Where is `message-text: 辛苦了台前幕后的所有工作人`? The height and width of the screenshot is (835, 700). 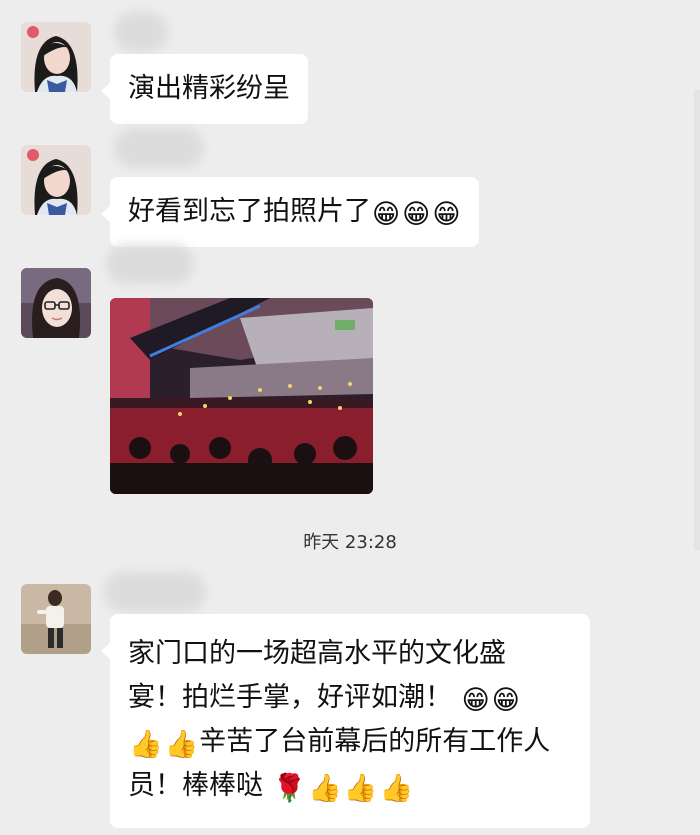
message-text: 辛苦了台前幕后的所有工作人 is located at coordinates (375, 741).